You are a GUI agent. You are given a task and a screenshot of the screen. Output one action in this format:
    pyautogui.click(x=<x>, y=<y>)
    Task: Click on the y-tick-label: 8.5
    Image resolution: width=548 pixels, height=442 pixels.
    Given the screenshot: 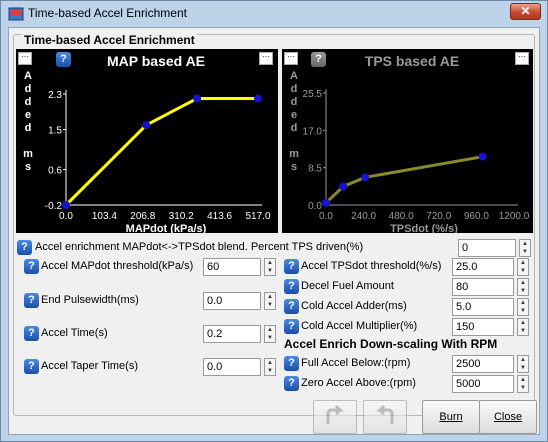 What is the action you would take?
    pyautogui.click(x=315, y=169)
    